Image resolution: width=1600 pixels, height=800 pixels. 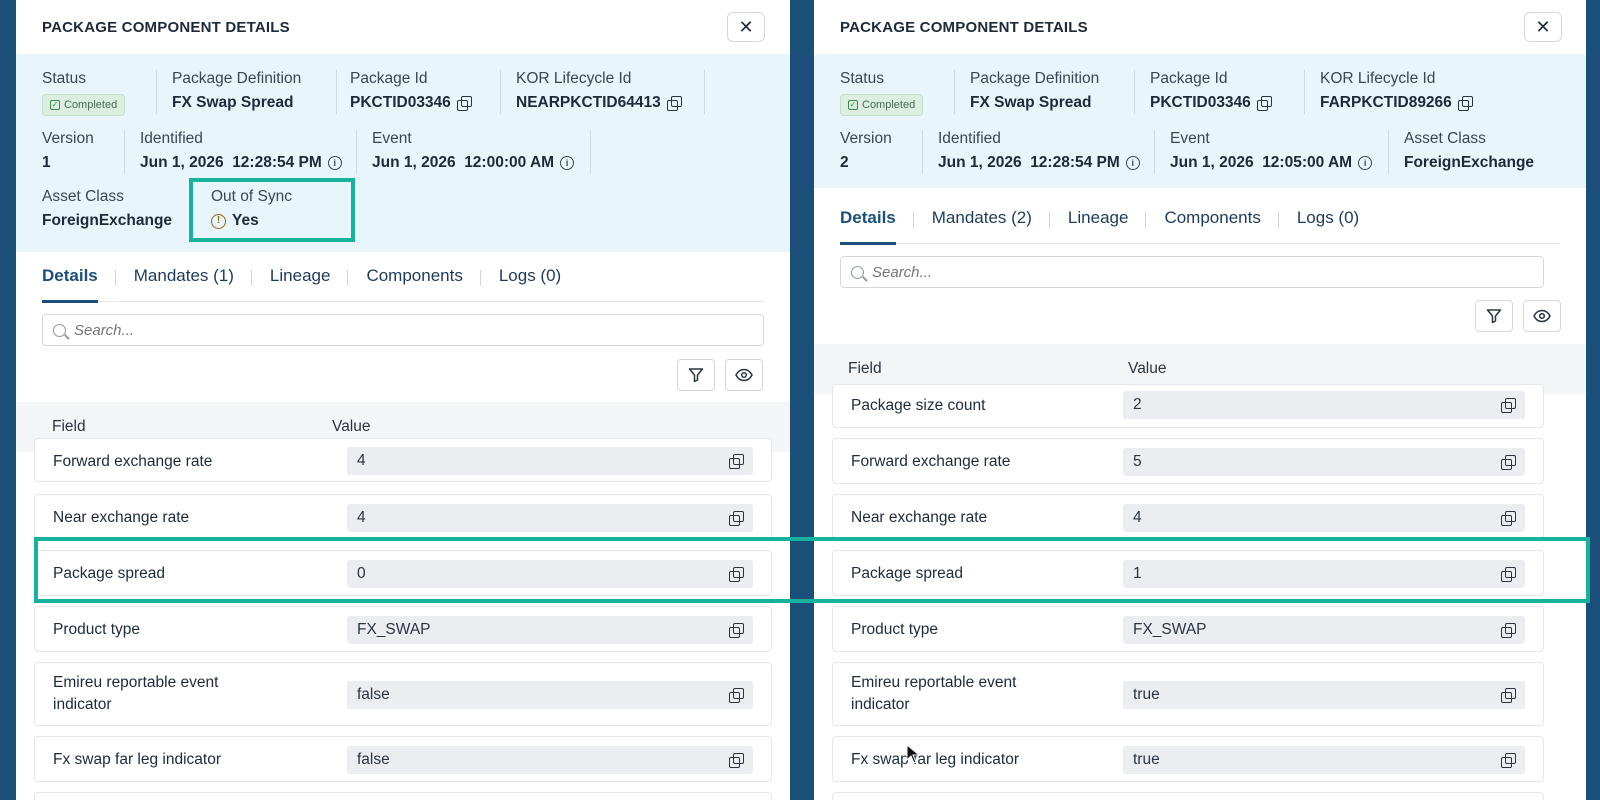 I want to click on column-header-field: Field, so click(x=865, y=368).